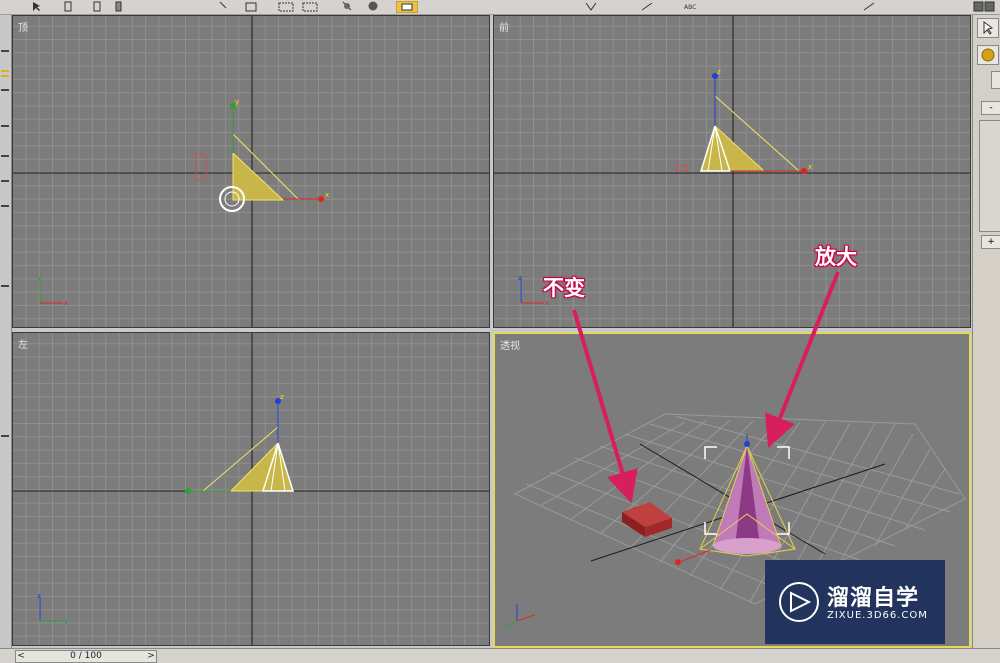  Describe the element at coordinates (500, 655) in the screenshot. I see `timeline-bar: < 0 / 100 >` at that location.